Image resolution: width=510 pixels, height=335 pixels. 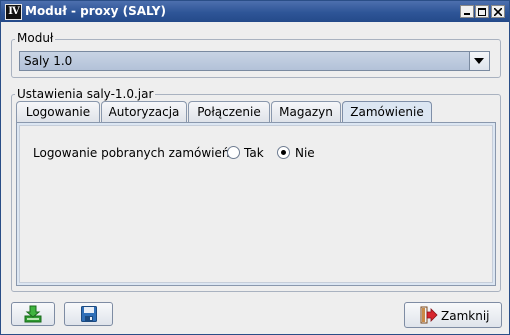 What do you see at coordinates (85, 94) in the screenshot?
I see `settings-group-label: Ustawienia saly-1.0.jar` at bounding box center [85, 94].